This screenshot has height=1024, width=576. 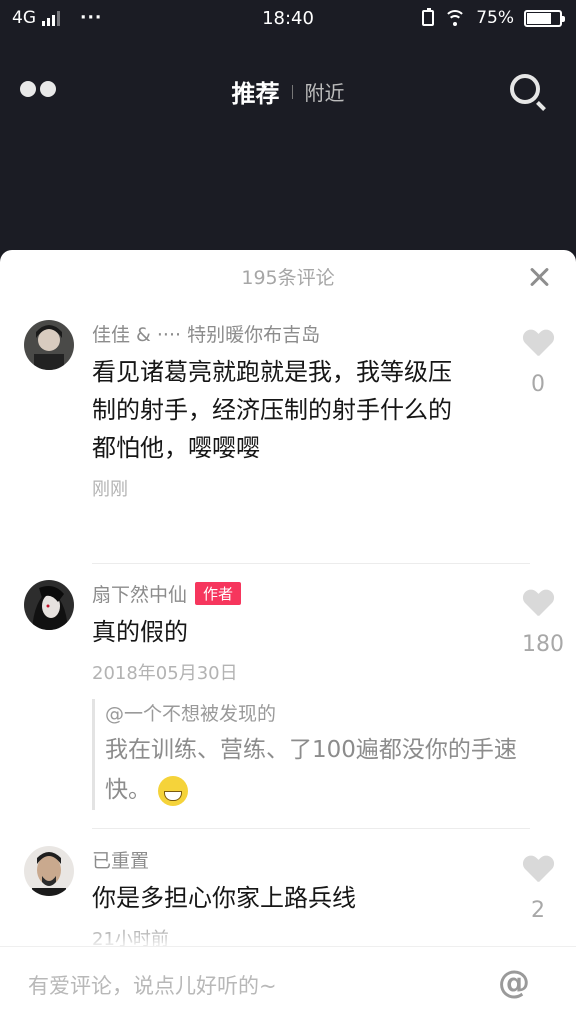 I want to click on status-bar: 4G ··· 18:40 75%, so click(x=288, y=19).